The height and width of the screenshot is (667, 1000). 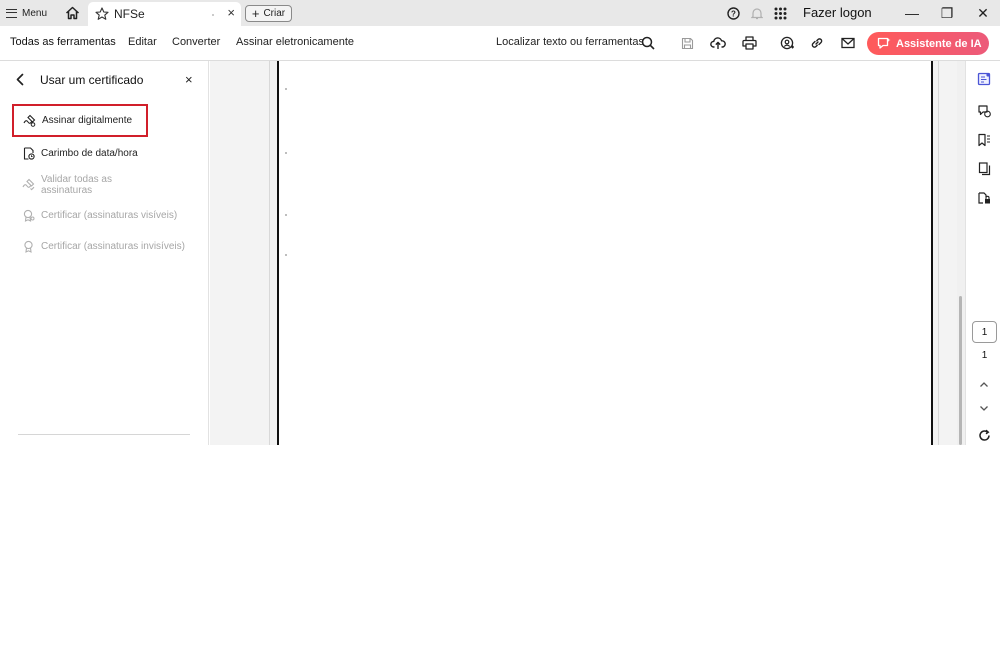 I want to click on ai-assistant-label: Assistente de IA, so click(x=939, y=43).